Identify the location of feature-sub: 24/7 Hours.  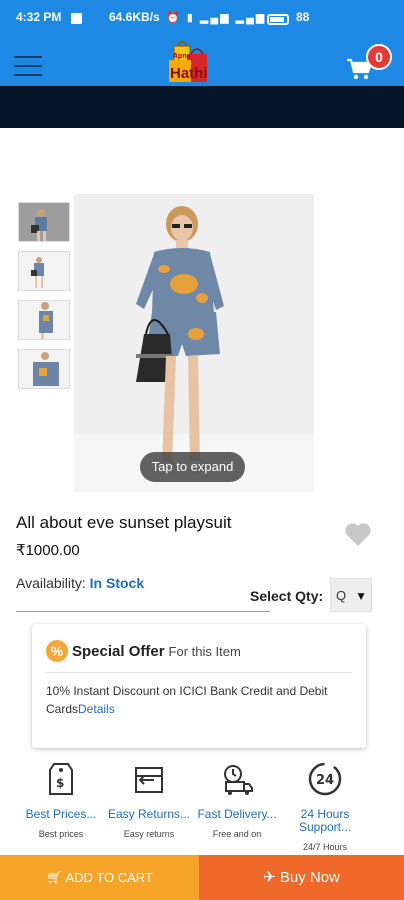
(325, 847).